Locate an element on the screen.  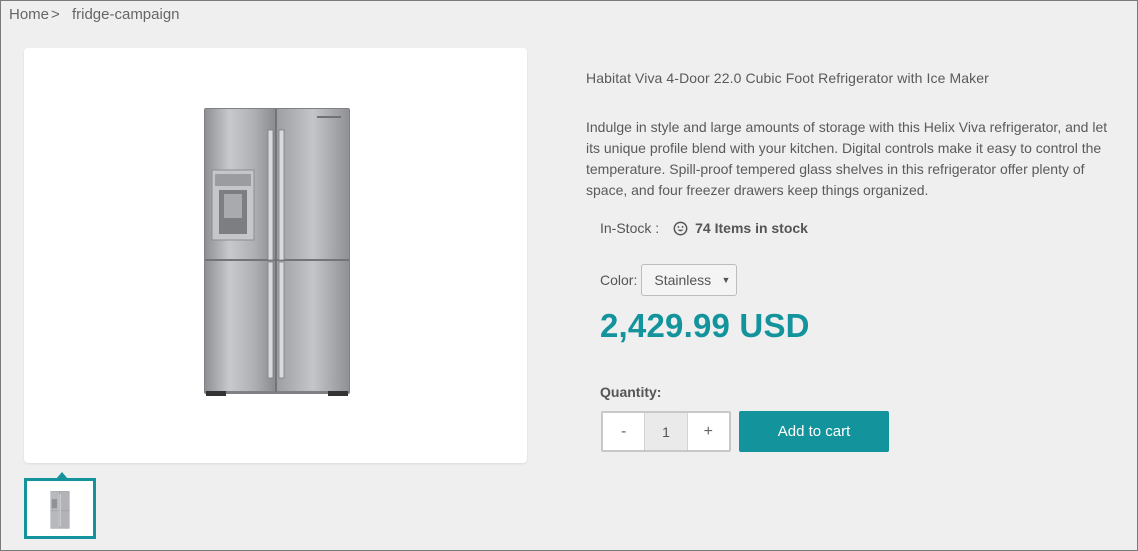
decrement-button: - is located at coordinates (623, 431).